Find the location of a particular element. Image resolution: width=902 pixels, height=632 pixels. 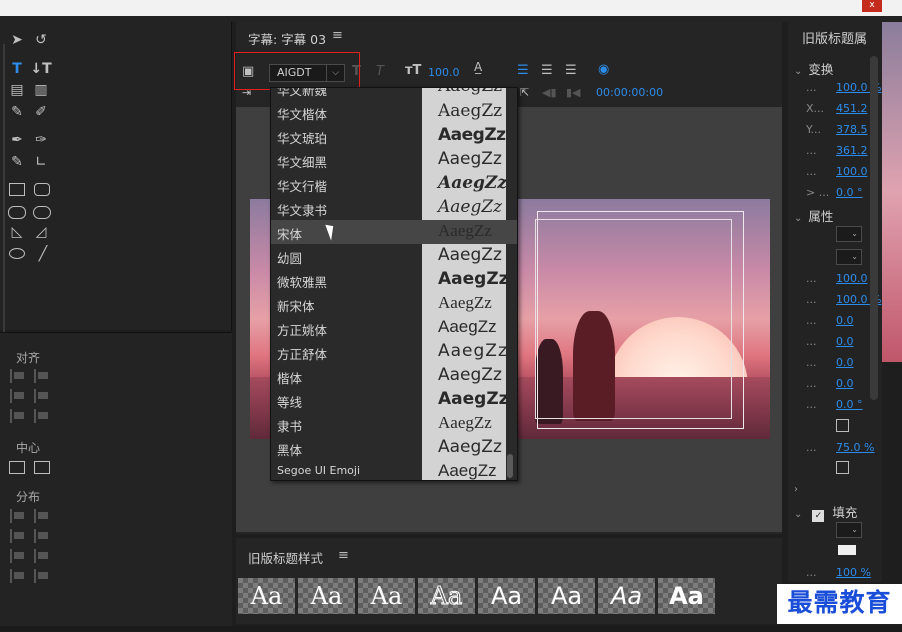

leading-icon: A̲ is located at coordinates (478, 67).